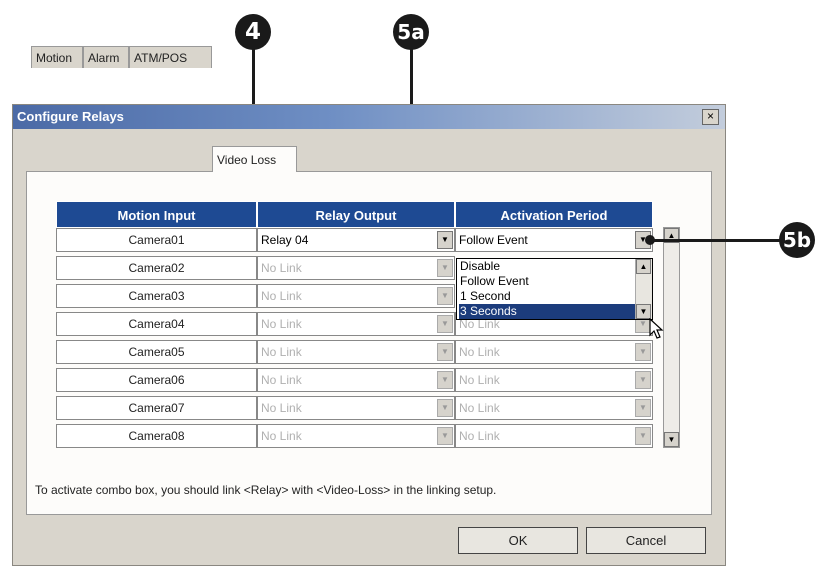 The width and height of the screenshot is (817, 571). What do you see at coordinates (156, 408) in the screenshot?
I see `motion-input-cell: Camera07` at bounding box center [156, 408].